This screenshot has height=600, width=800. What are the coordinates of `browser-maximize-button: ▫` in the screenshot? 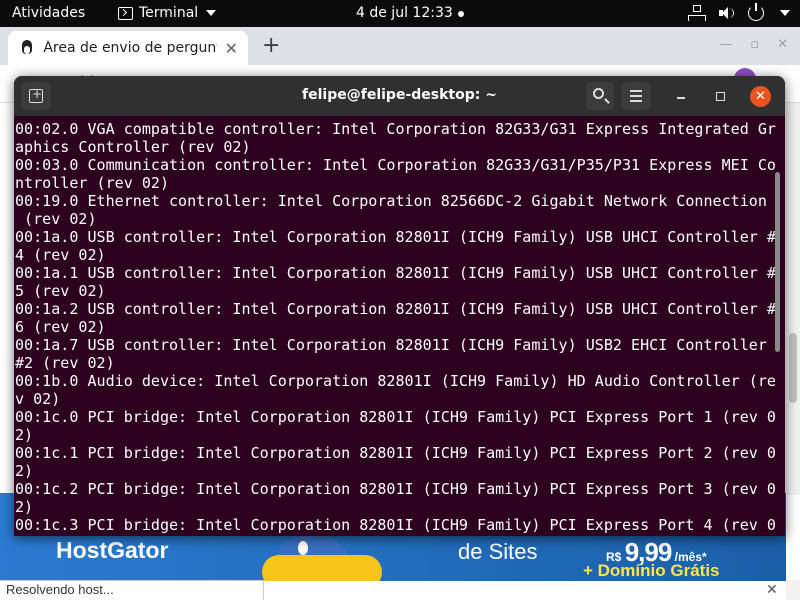 It's located at (754, 44).